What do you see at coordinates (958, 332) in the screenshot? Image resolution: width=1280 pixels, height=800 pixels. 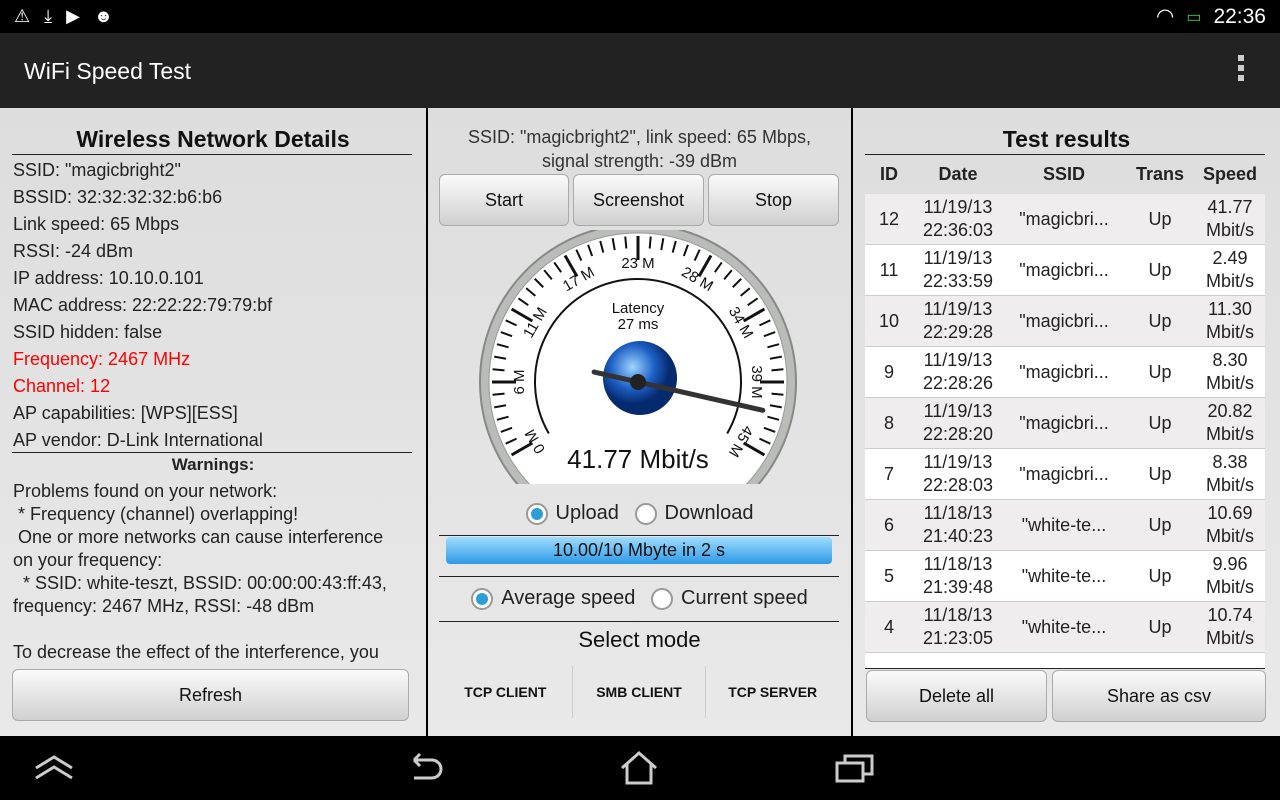 I see `cell-text: 22:29:28` at bounding box center [958, 332].